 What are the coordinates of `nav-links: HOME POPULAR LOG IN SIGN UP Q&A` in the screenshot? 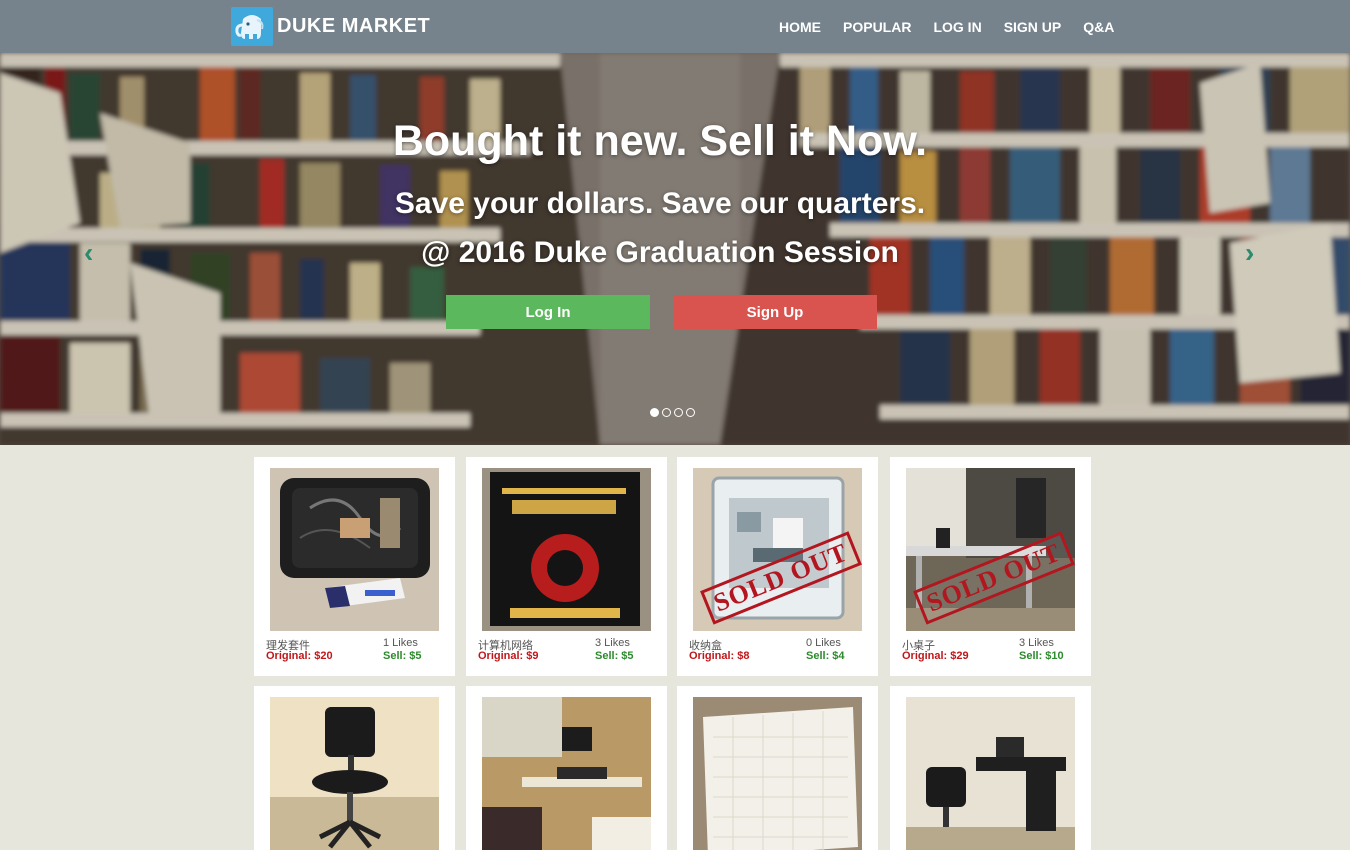 It's located at (946, 26).